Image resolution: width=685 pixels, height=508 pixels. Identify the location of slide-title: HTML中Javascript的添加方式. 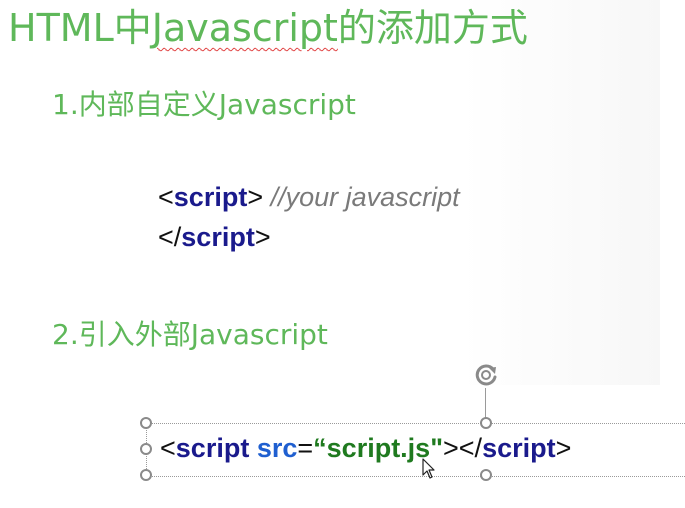
(268, 28).